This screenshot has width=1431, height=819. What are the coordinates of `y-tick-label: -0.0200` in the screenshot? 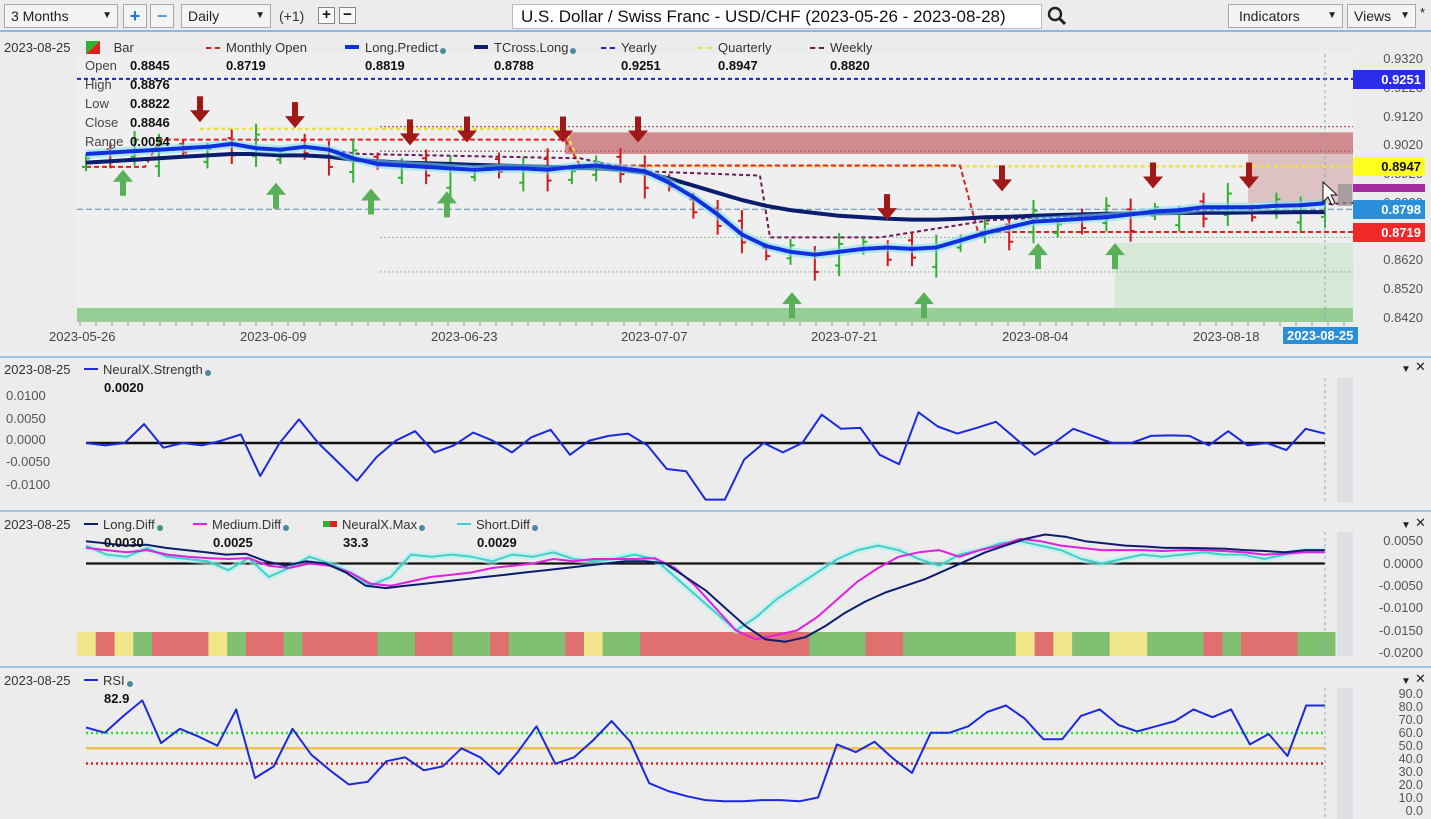 It's located at (1400, 652).